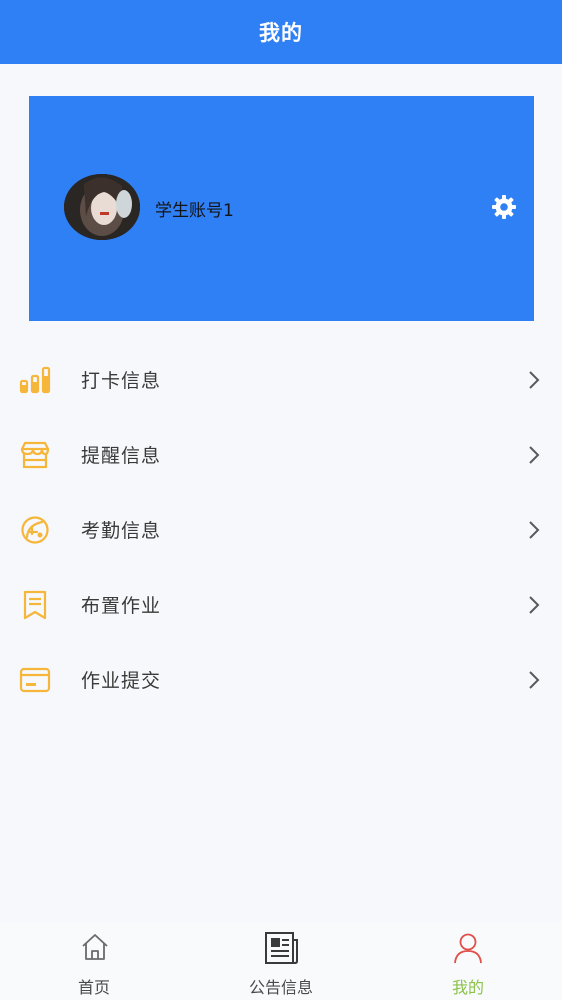 This screenshot has height=1000, width=562. What do you see at coordinates (35, 605) in the screenshot?
I see `bookmark-doc-icon` at bounding box center [35, 605].